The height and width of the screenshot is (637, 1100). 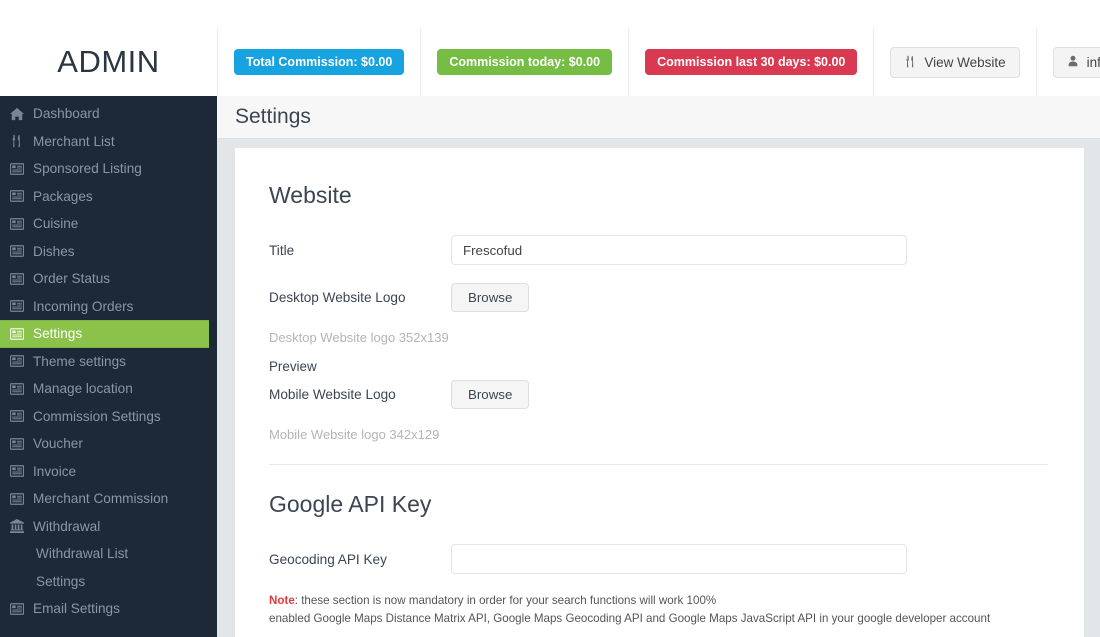 What do you see at coordinates (282, 250) in the screenshot?
I see `title-field-label: Title` at bounding box center [282, 250].